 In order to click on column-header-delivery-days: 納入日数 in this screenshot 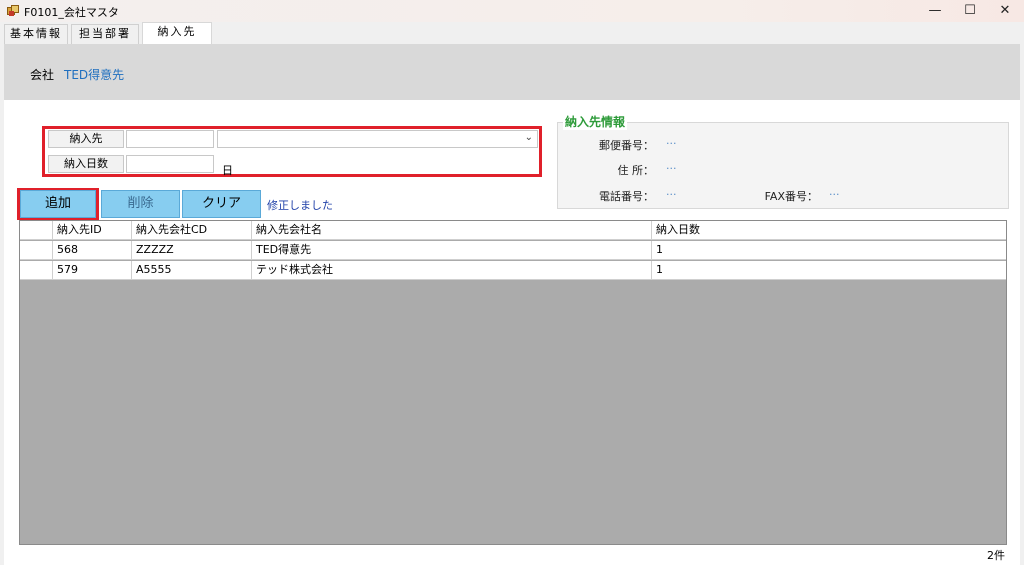, I will do `click(829, 230)`.